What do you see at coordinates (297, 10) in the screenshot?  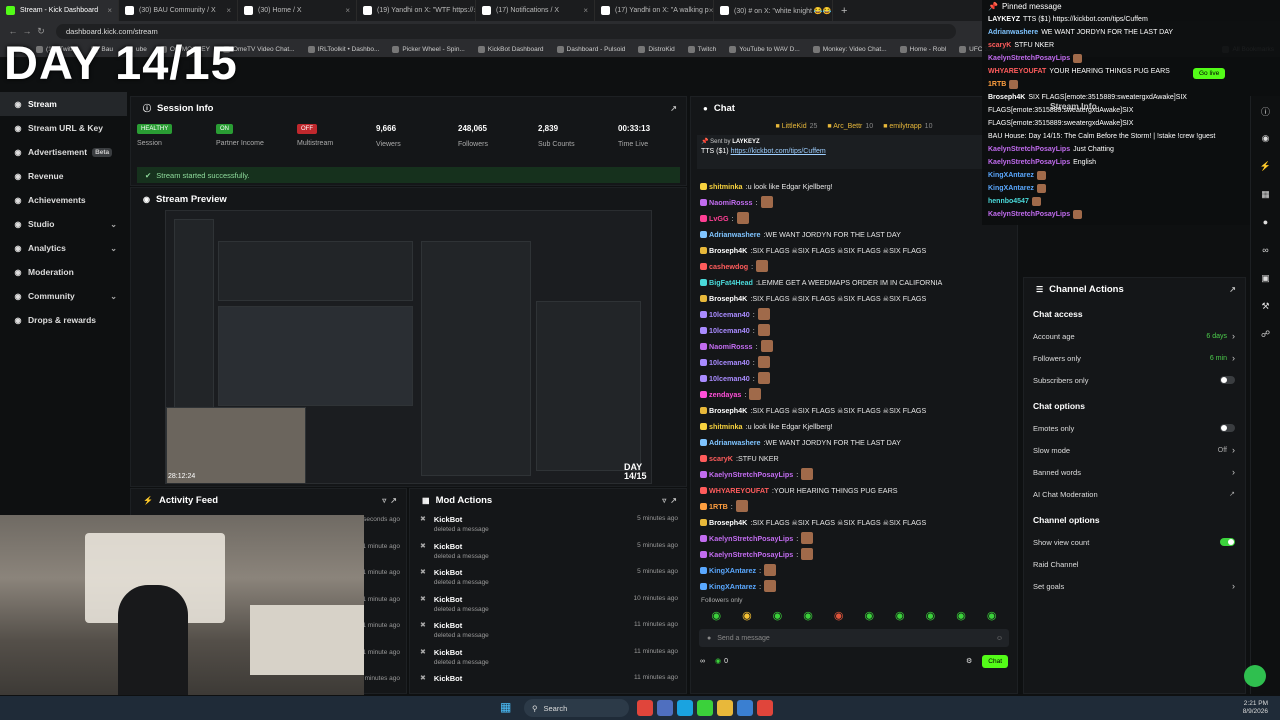 I see `browser-tab: (30) Home / X ×` at bounding box center [297, 10].